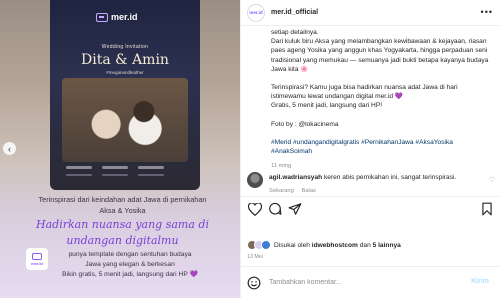  What do you see at coordinates (387, 245) in the screenshot?
I see `likes-others: 5 lainnya` at bounding box center [387, 245].